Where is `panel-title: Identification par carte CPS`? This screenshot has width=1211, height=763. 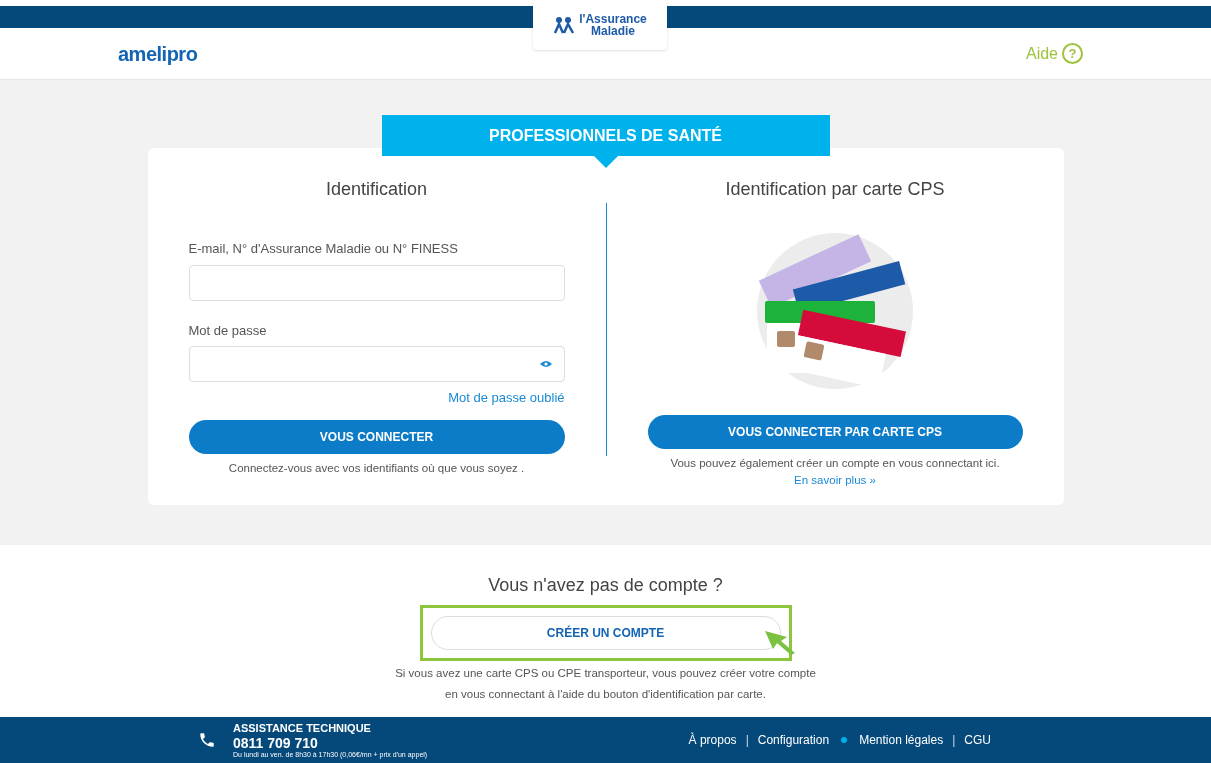 panel-title: Identification par carte CPS is located at coordinates (835, 189).